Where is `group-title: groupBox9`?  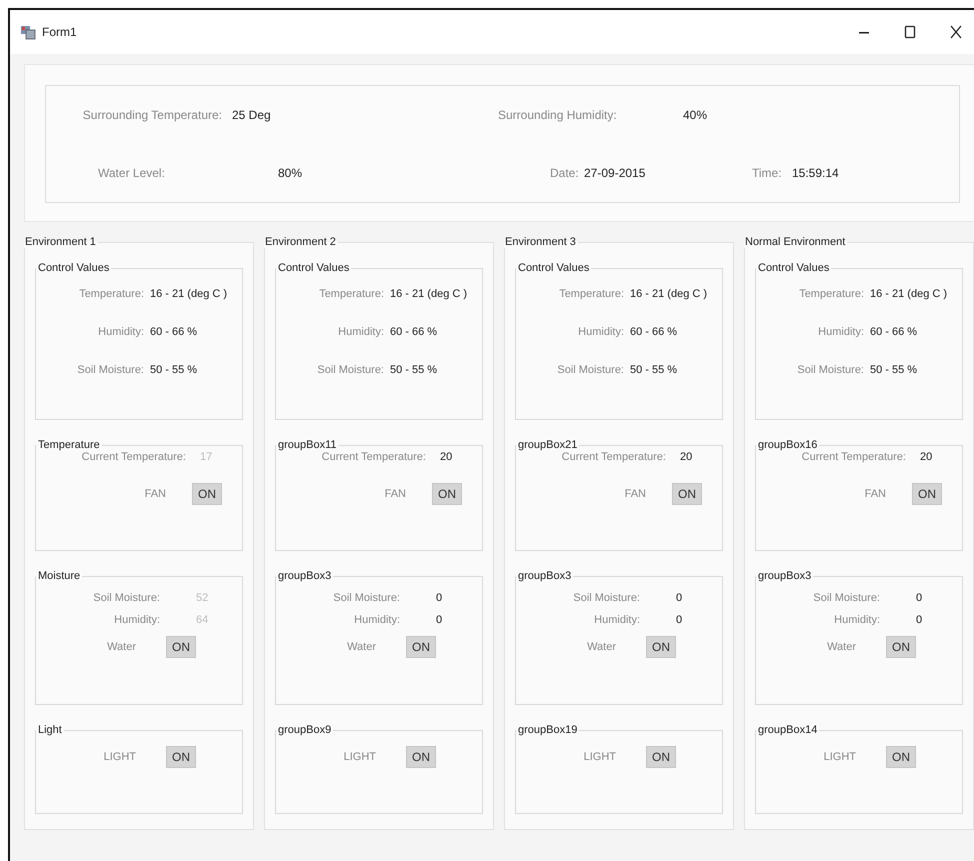
group-title: groupBox9 is located at coordinates (304, 730).